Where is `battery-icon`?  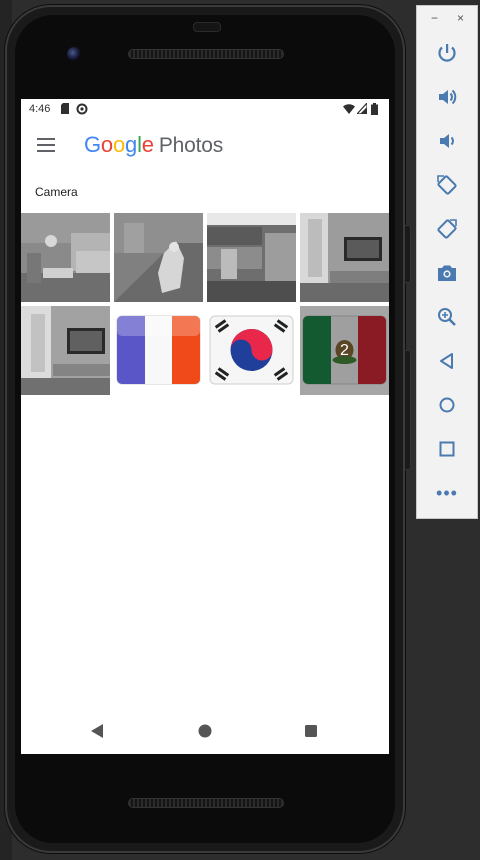 battery-icon is located at coordinates (374, 110).